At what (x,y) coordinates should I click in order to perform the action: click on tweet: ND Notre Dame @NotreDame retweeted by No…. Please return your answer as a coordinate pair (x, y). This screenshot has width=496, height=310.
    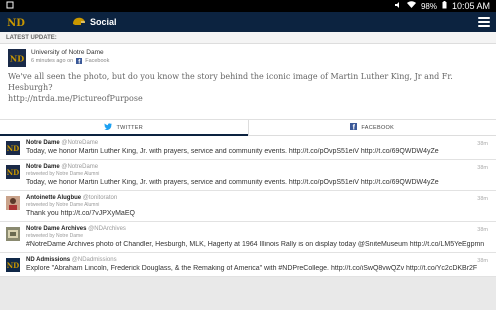
    Looking at the image, I should click on (248, 175).